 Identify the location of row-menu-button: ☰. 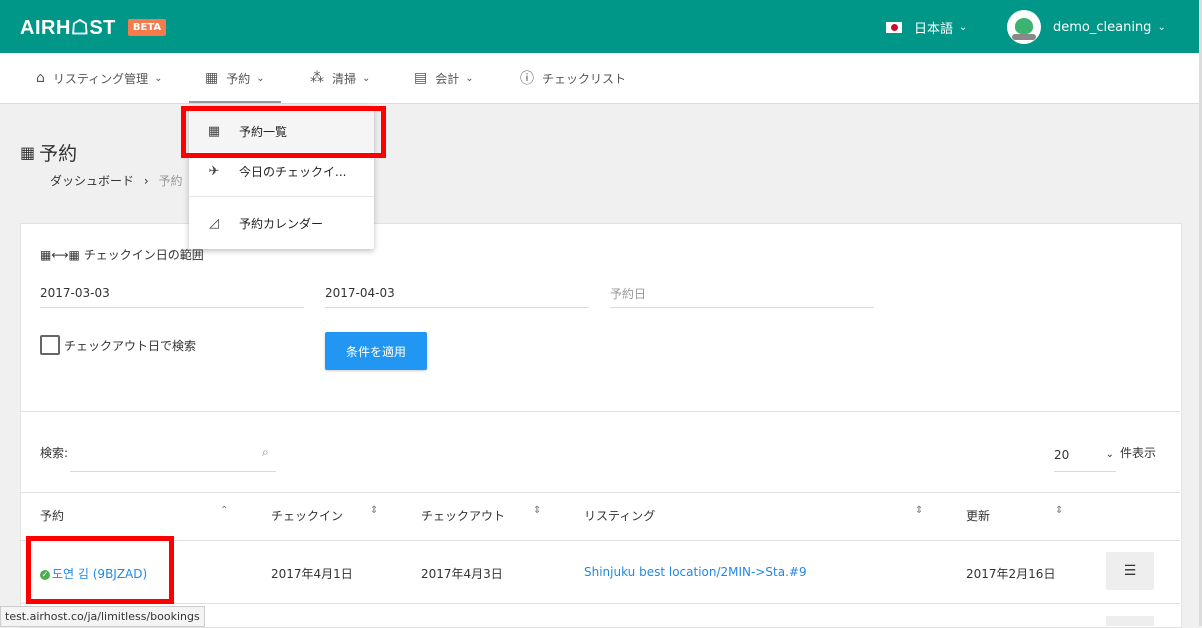
(1130, 571).